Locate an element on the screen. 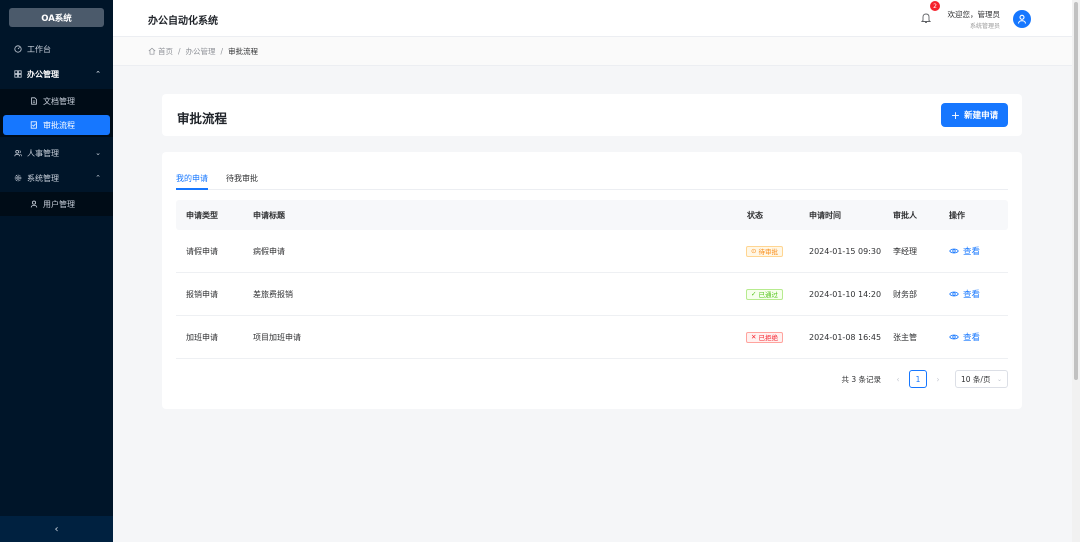  close-icon: ✕ is located at coordinates (754, 337).